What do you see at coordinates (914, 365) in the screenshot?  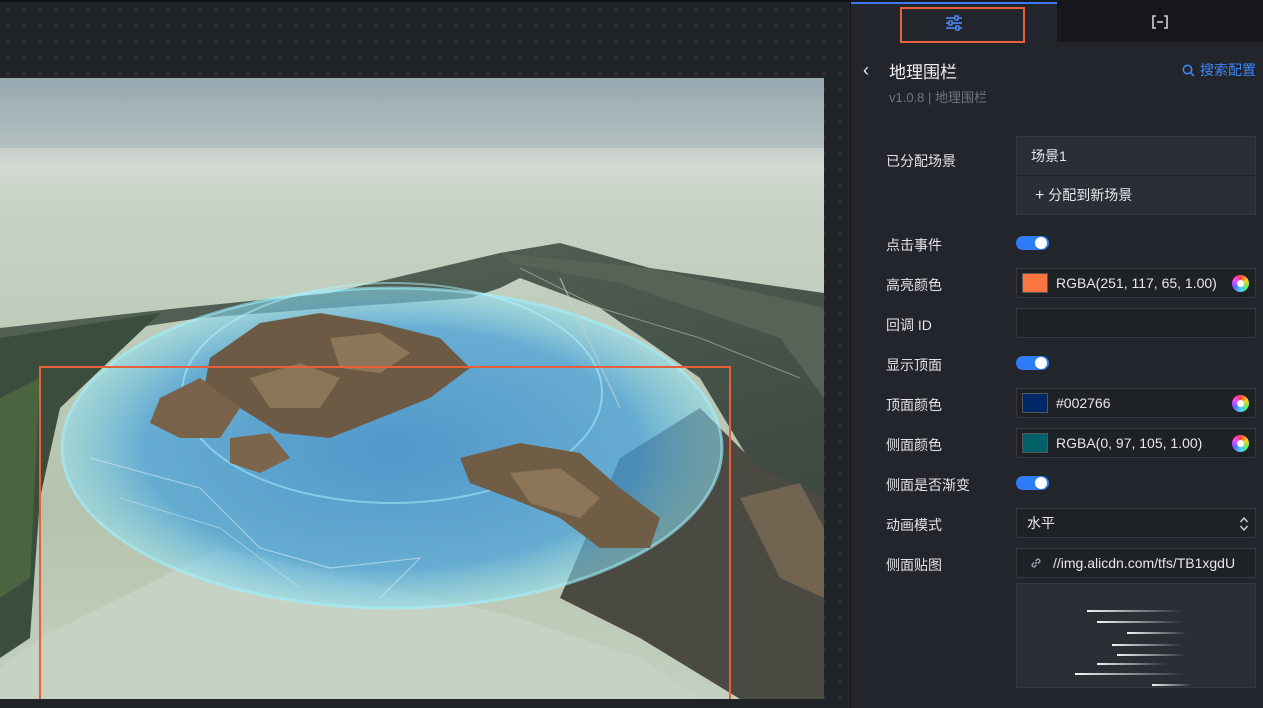 I see `field-label: 显示顶面` at bounding box center [914, 365].